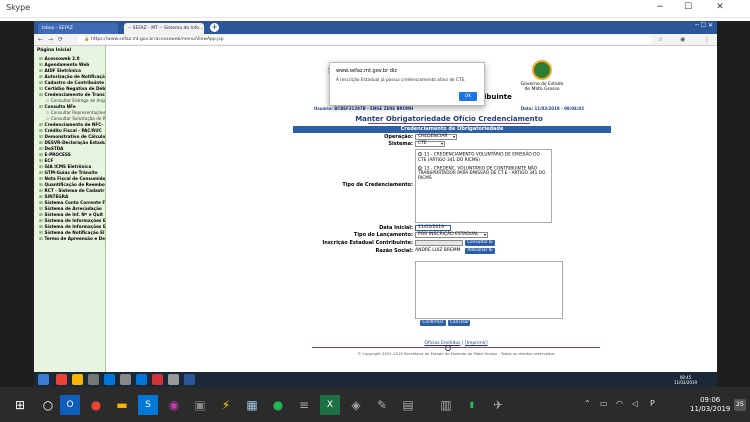  Describe the element at coordinates (43, 379) in the screenshot. I see `start-icon` at that location.